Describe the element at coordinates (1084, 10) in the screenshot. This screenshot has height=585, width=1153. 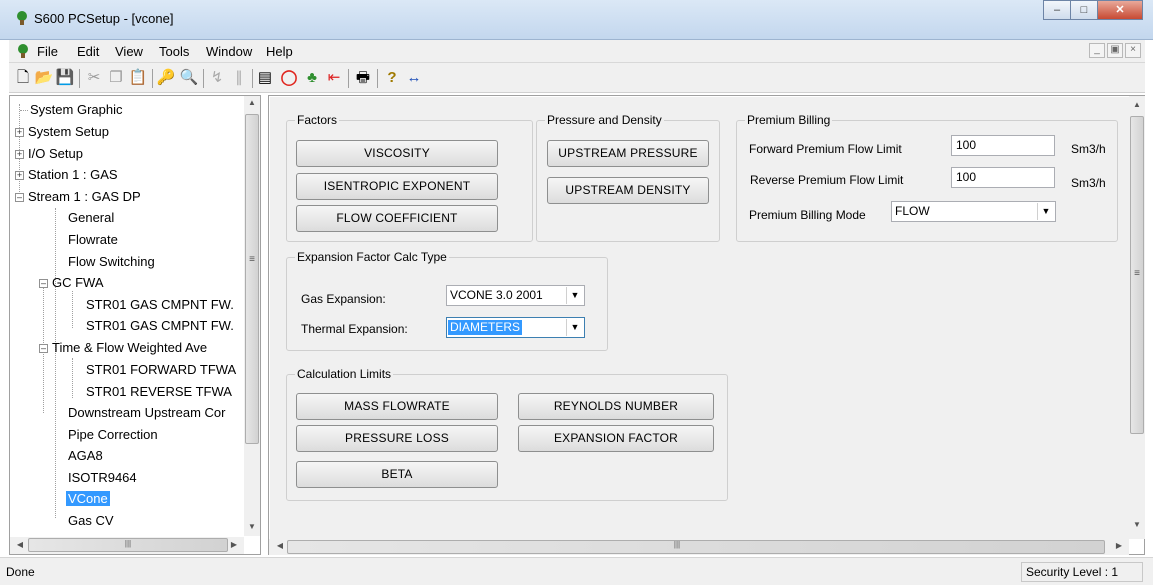
I see `maximize-button: □` at that location.